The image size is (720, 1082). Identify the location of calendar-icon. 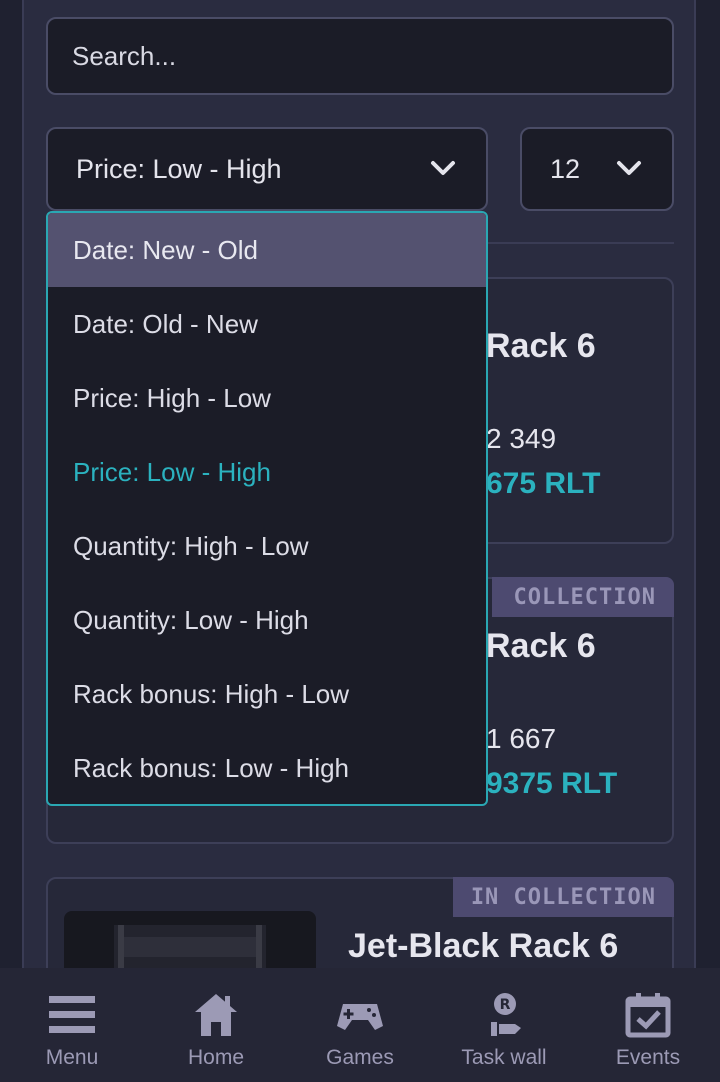
(648, 1015).